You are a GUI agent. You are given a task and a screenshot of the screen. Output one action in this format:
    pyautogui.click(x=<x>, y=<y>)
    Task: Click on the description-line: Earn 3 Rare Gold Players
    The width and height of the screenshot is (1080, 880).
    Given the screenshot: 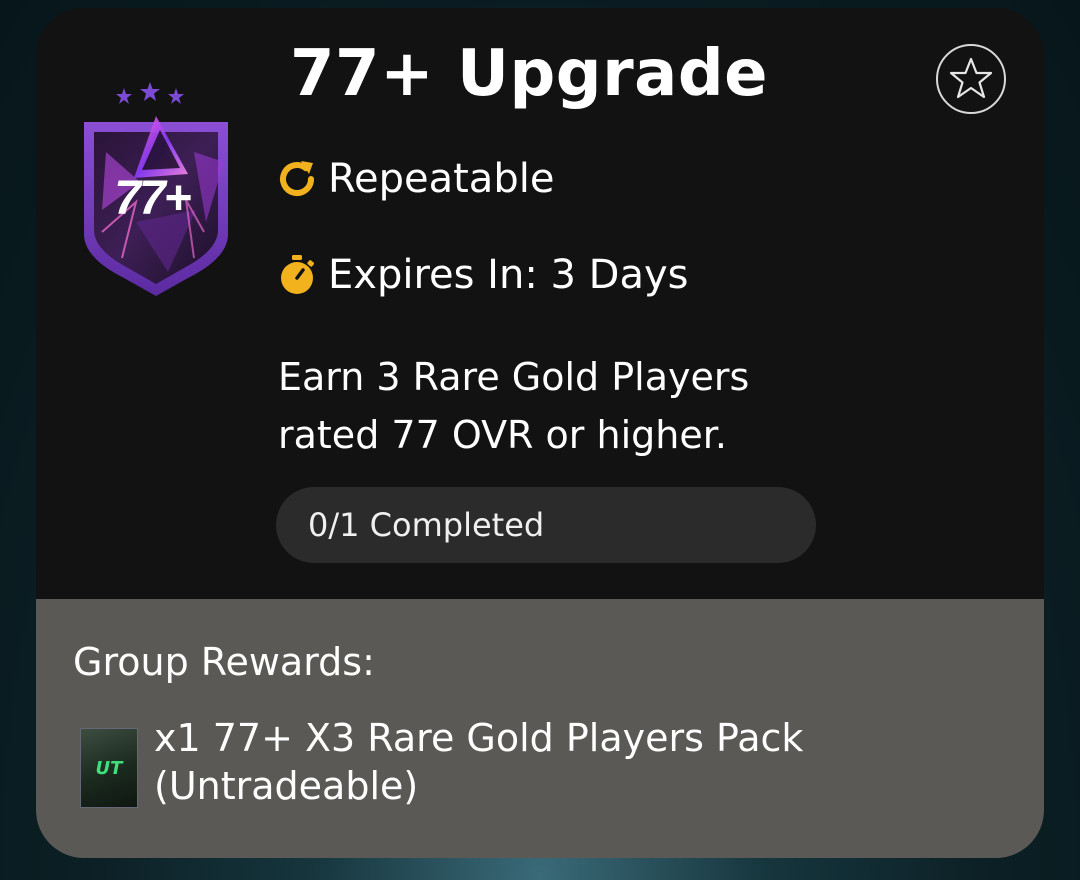 What is the action you would take?
    pyautogui.click(x=514, y=377)
    